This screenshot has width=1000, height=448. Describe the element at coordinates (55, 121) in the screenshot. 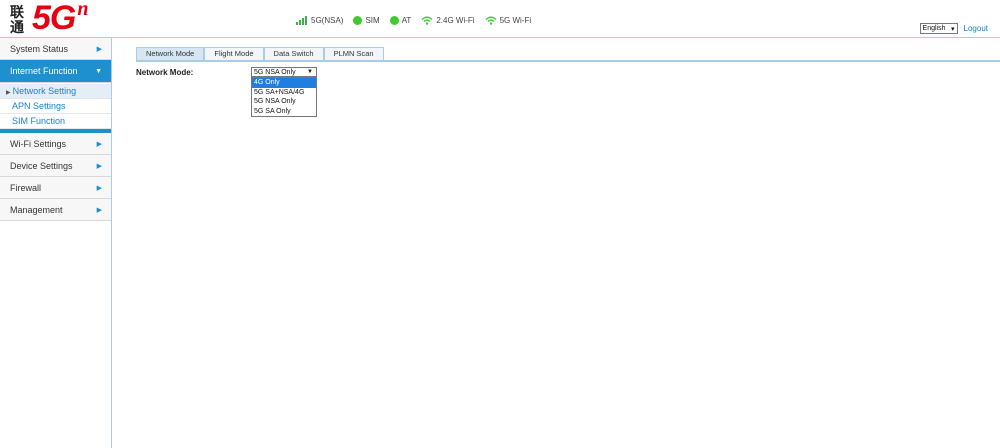

I see `sidebar-subitem-sim-function: SIM Function` at that location.